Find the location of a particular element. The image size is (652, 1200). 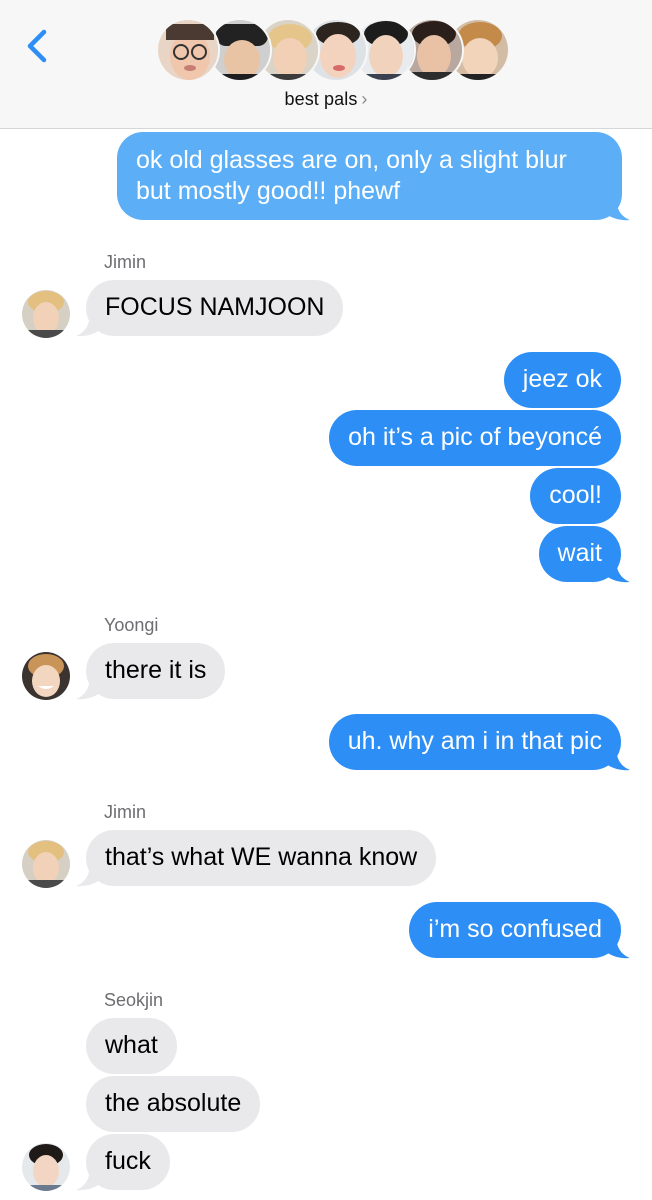

conversation-header: best pals › is located at coordinates (326, 64).